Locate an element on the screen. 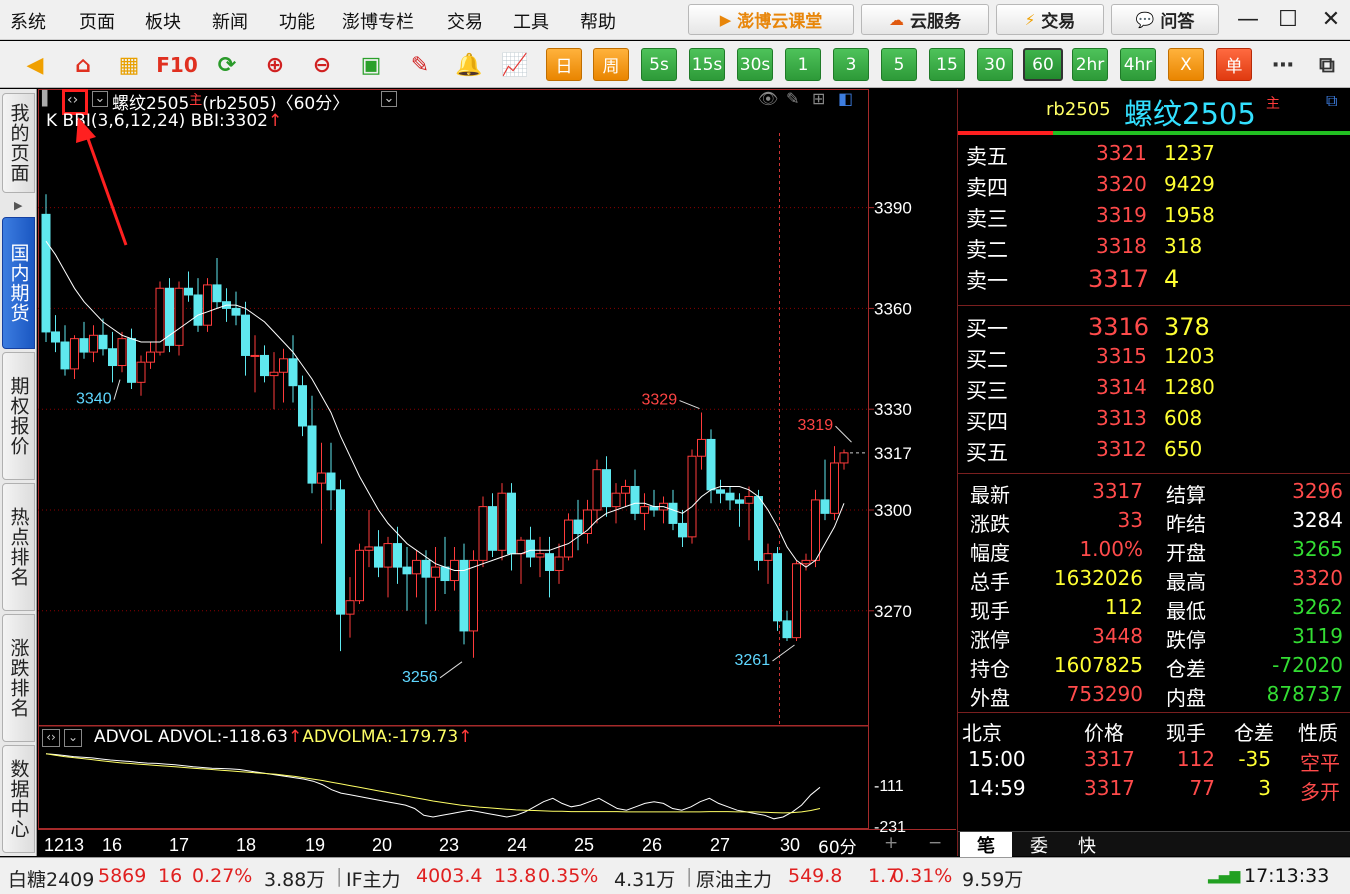  period-5s: 5s is located at coordinates (659, 64).